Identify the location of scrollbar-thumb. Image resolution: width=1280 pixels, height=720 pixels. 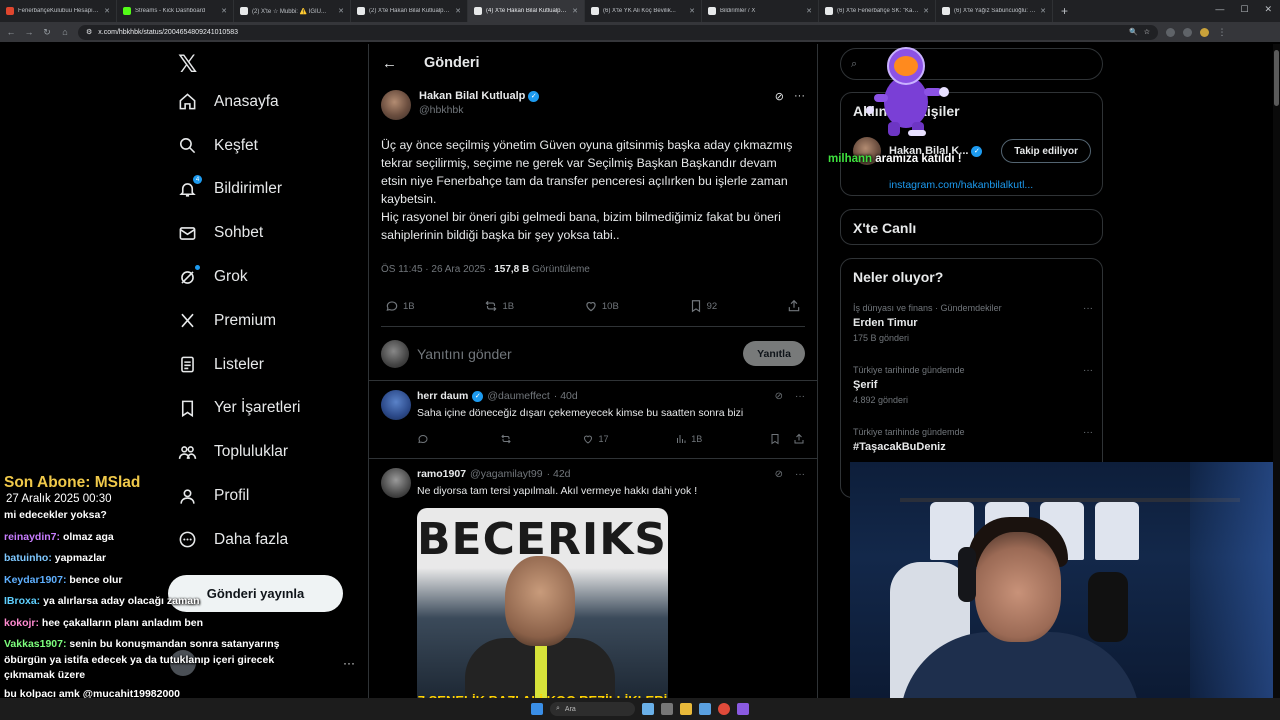
(1276, 78).